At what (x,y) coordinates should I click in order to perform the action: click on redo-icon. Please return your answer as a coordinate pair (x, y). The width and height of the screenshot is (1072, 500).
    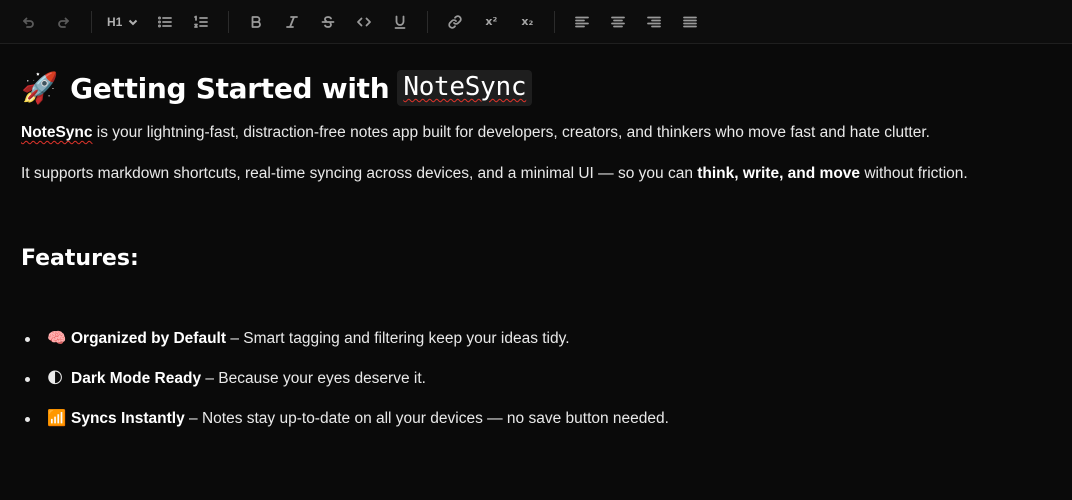
    Looking at the image, I should click on (63, 22).